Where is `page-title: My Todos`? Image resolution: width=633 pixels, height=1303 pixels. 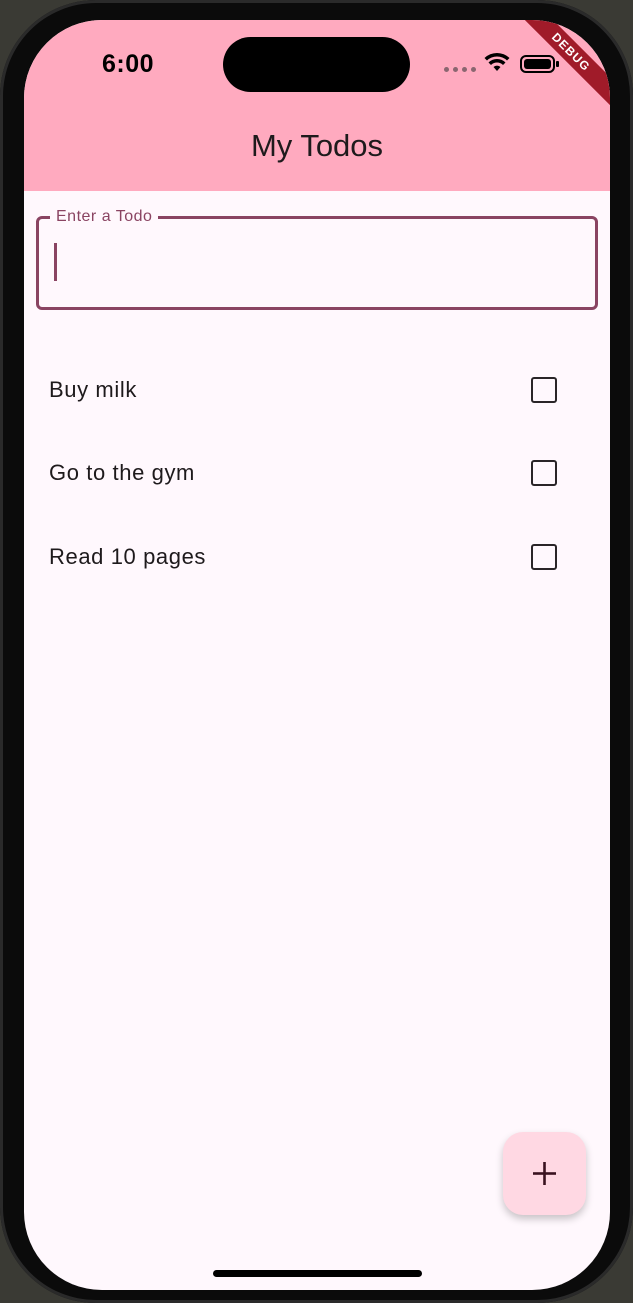
page-title: My Todos is located at coordinates (317, 145).